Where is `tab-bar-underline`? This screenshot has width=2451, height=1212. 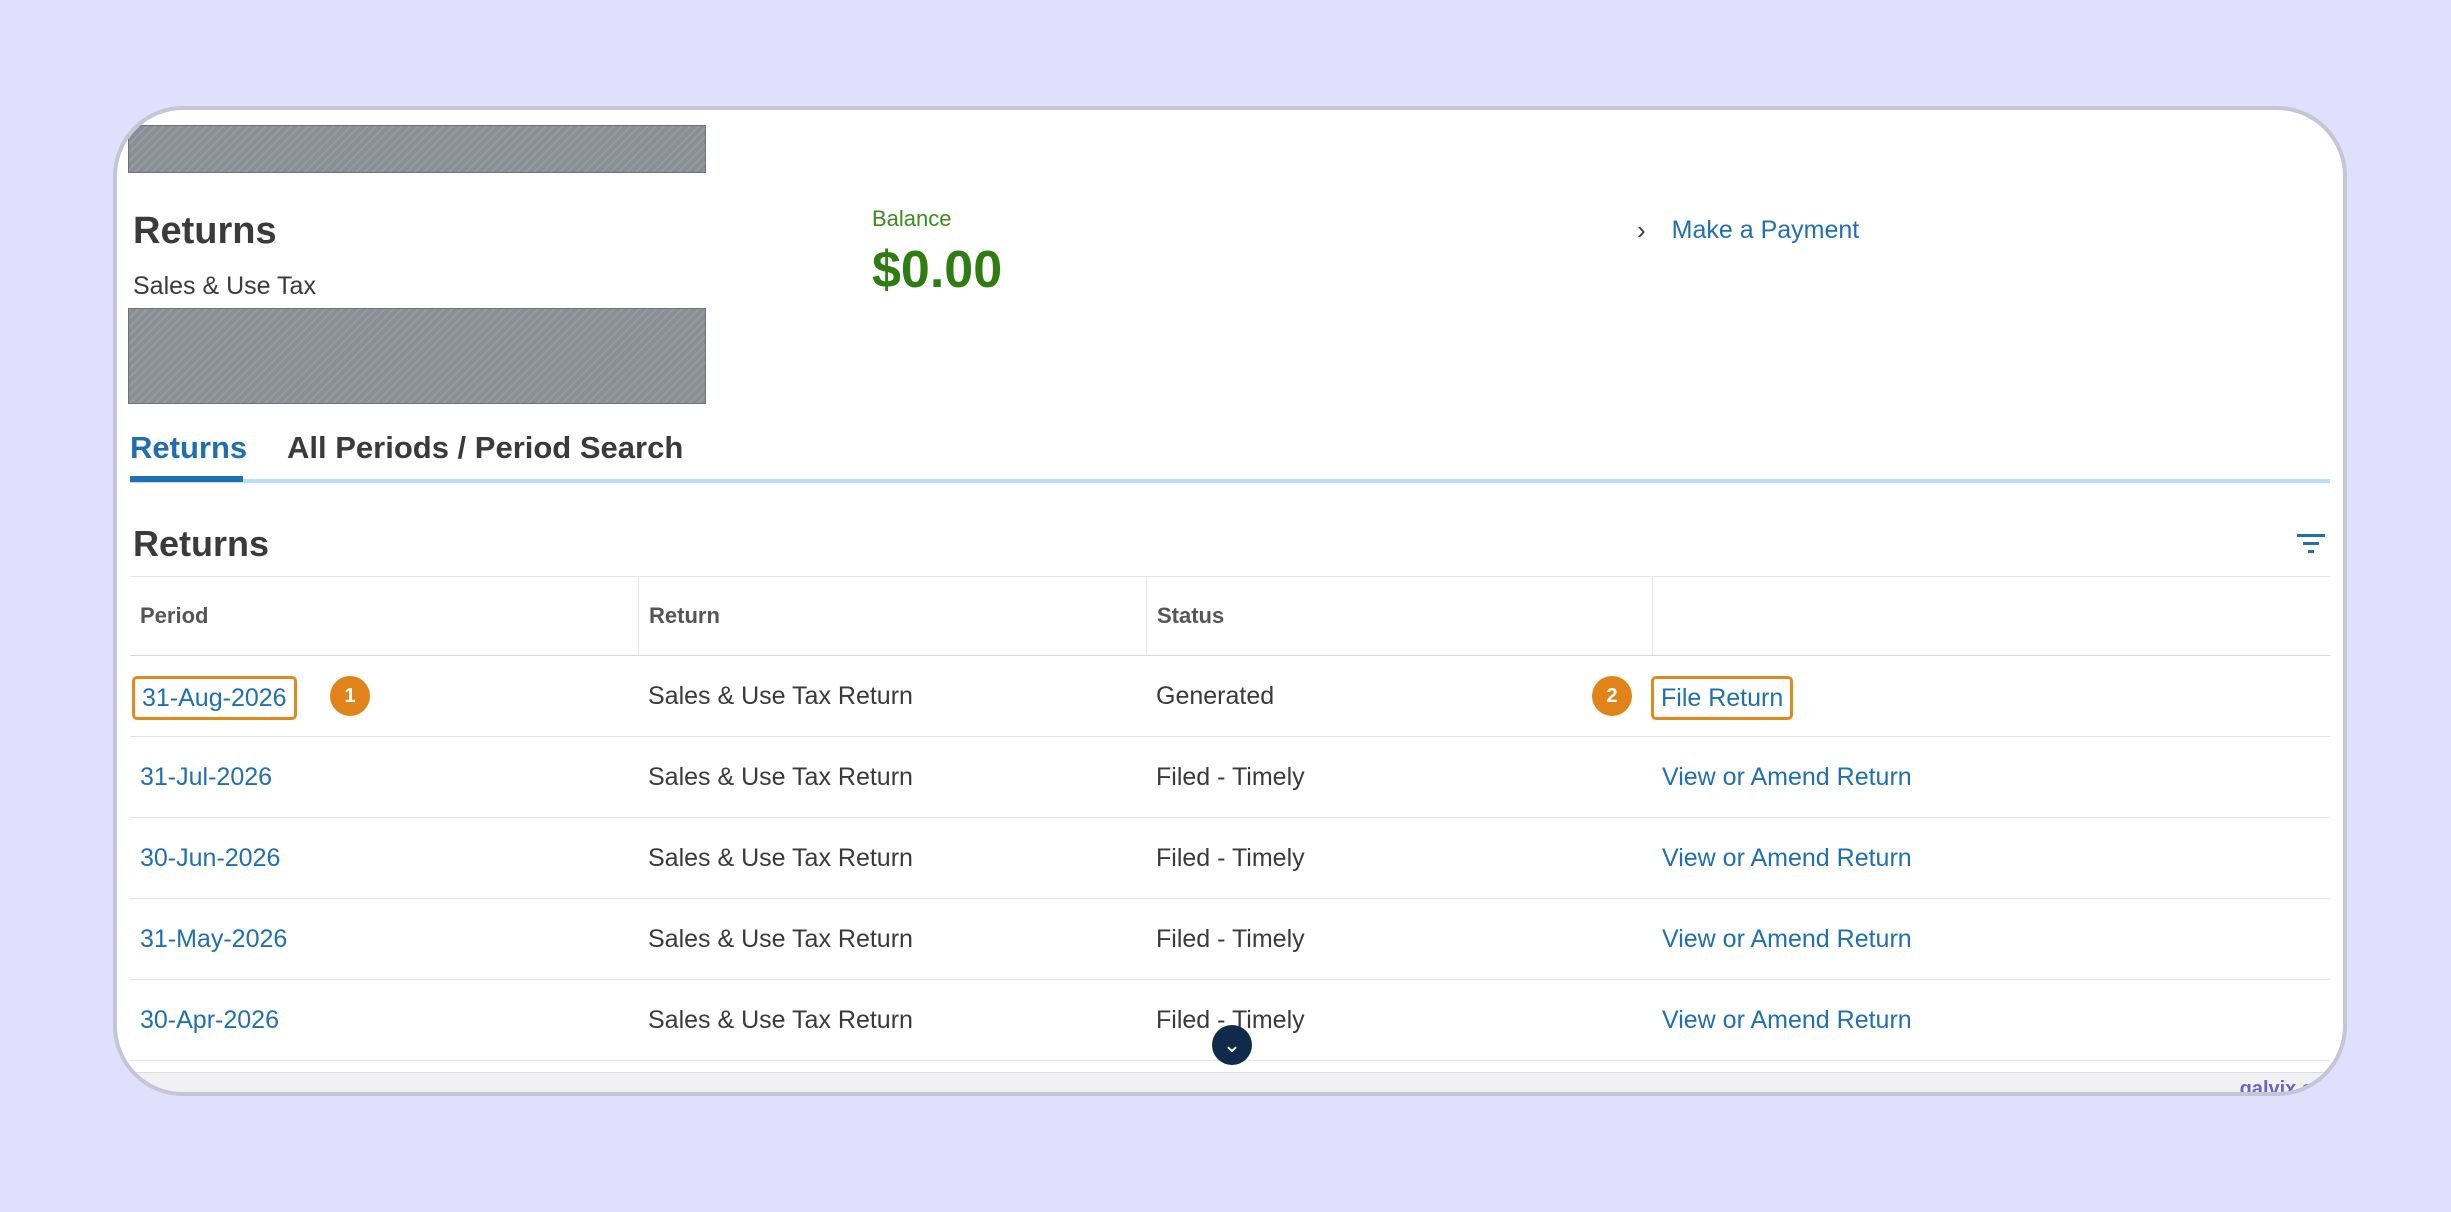
tab-bar-underline is located at coordinates (1230, 481).